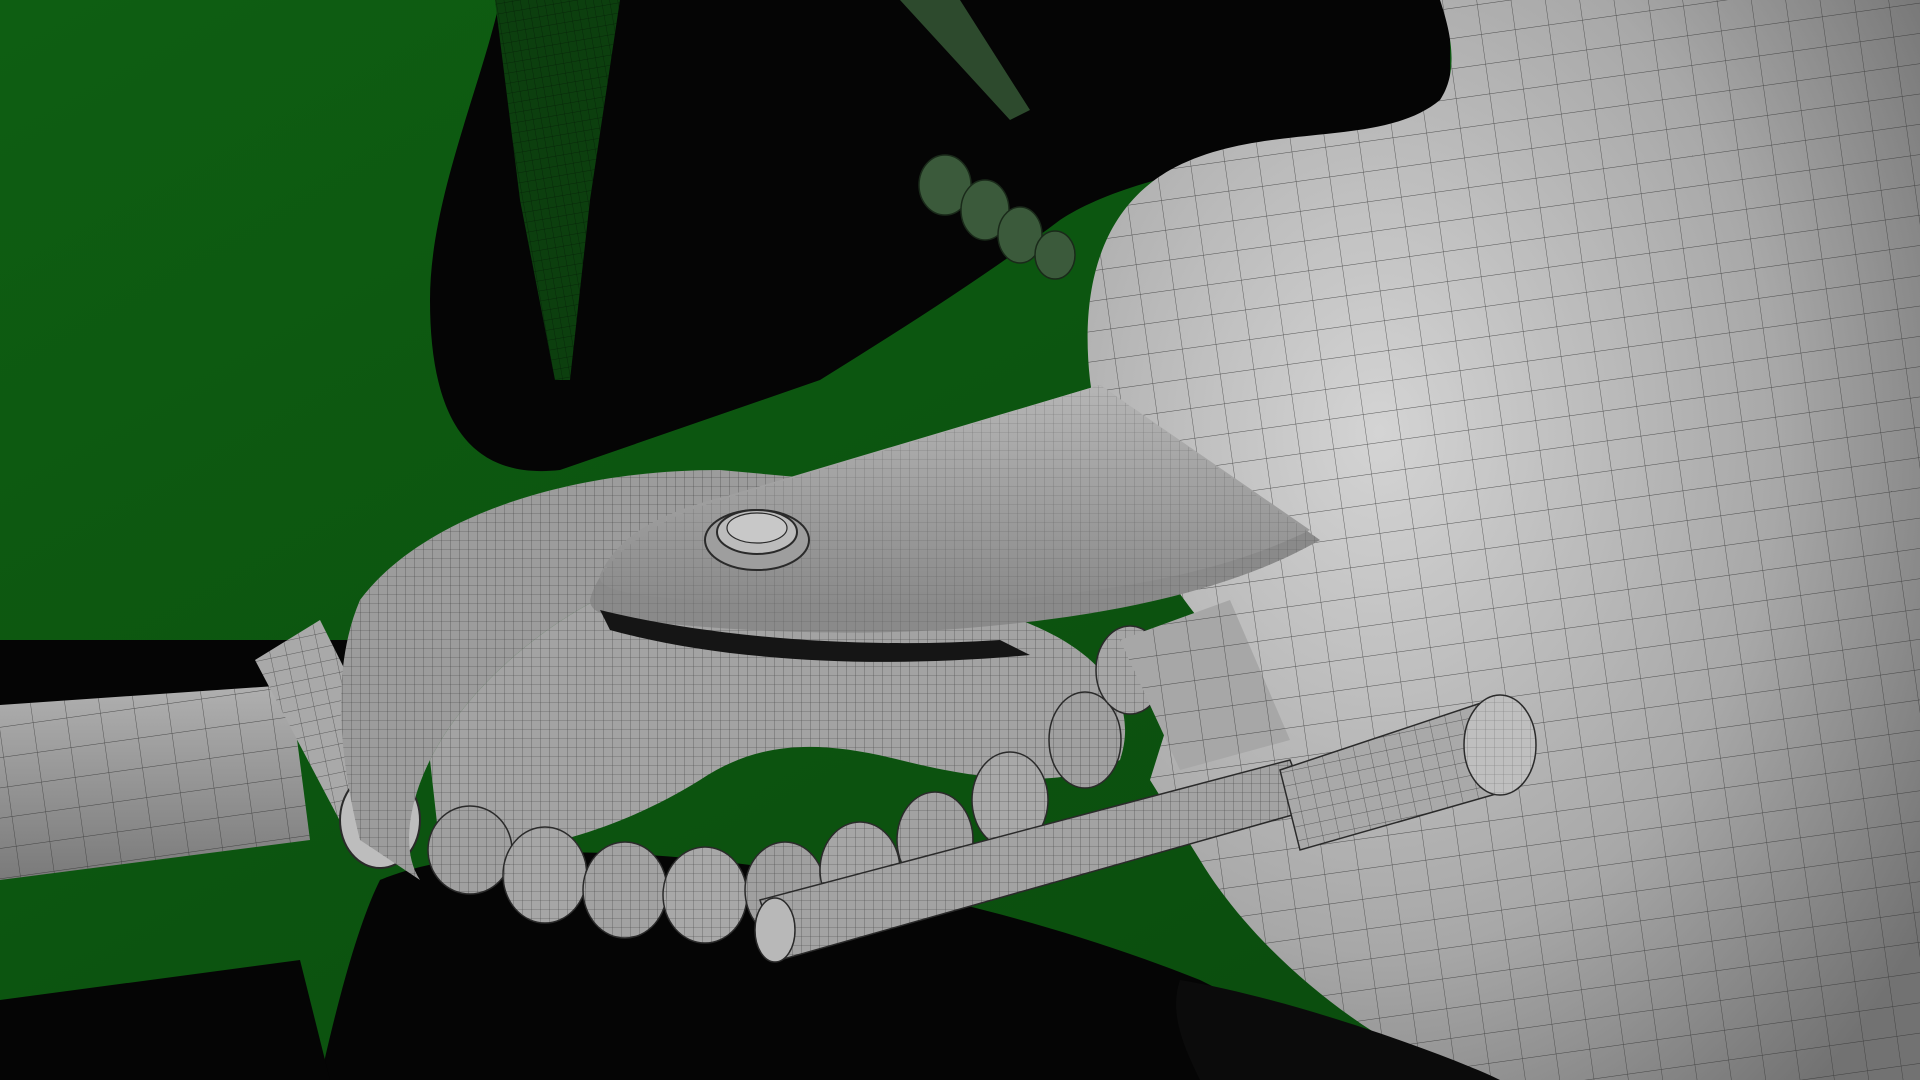 The image size is (1920, 1080). I want to click on pivot-bolt, so click(757, 540).